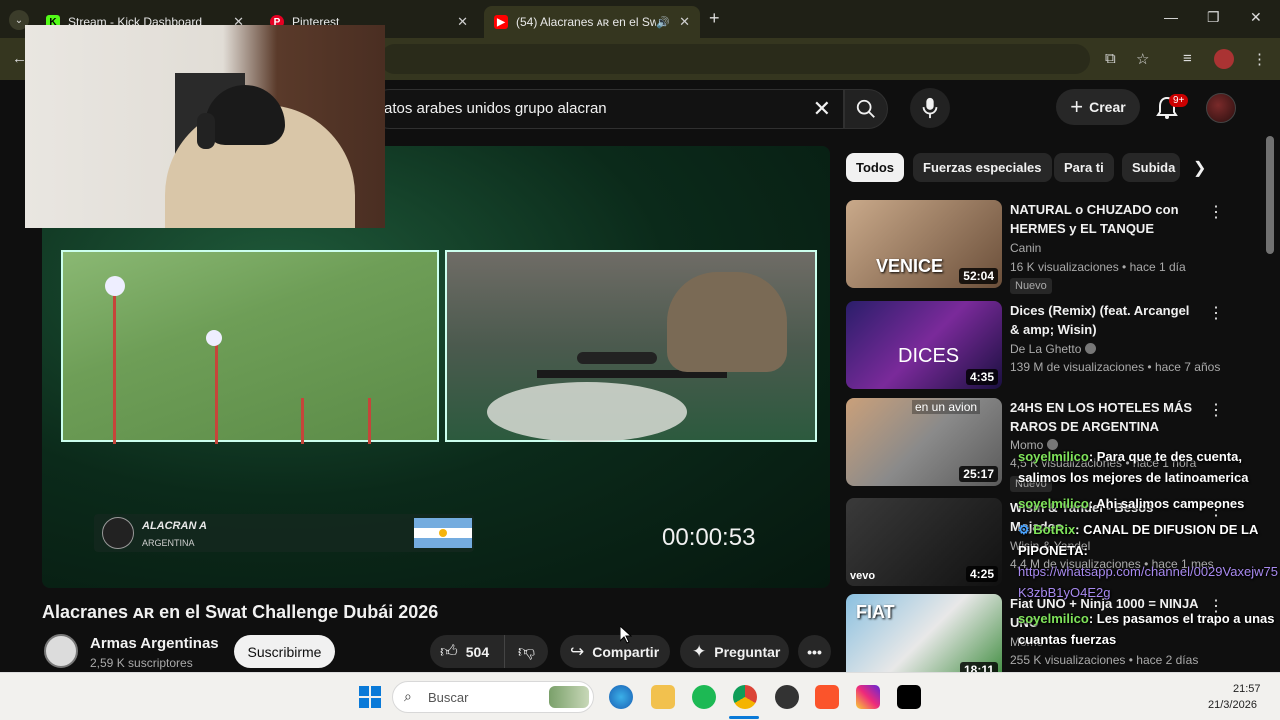 The width and height of the screenshot is (1280, 720). I want to click on search-input: atos arabes unidos grupo alacran ✕, so click(607, 109).